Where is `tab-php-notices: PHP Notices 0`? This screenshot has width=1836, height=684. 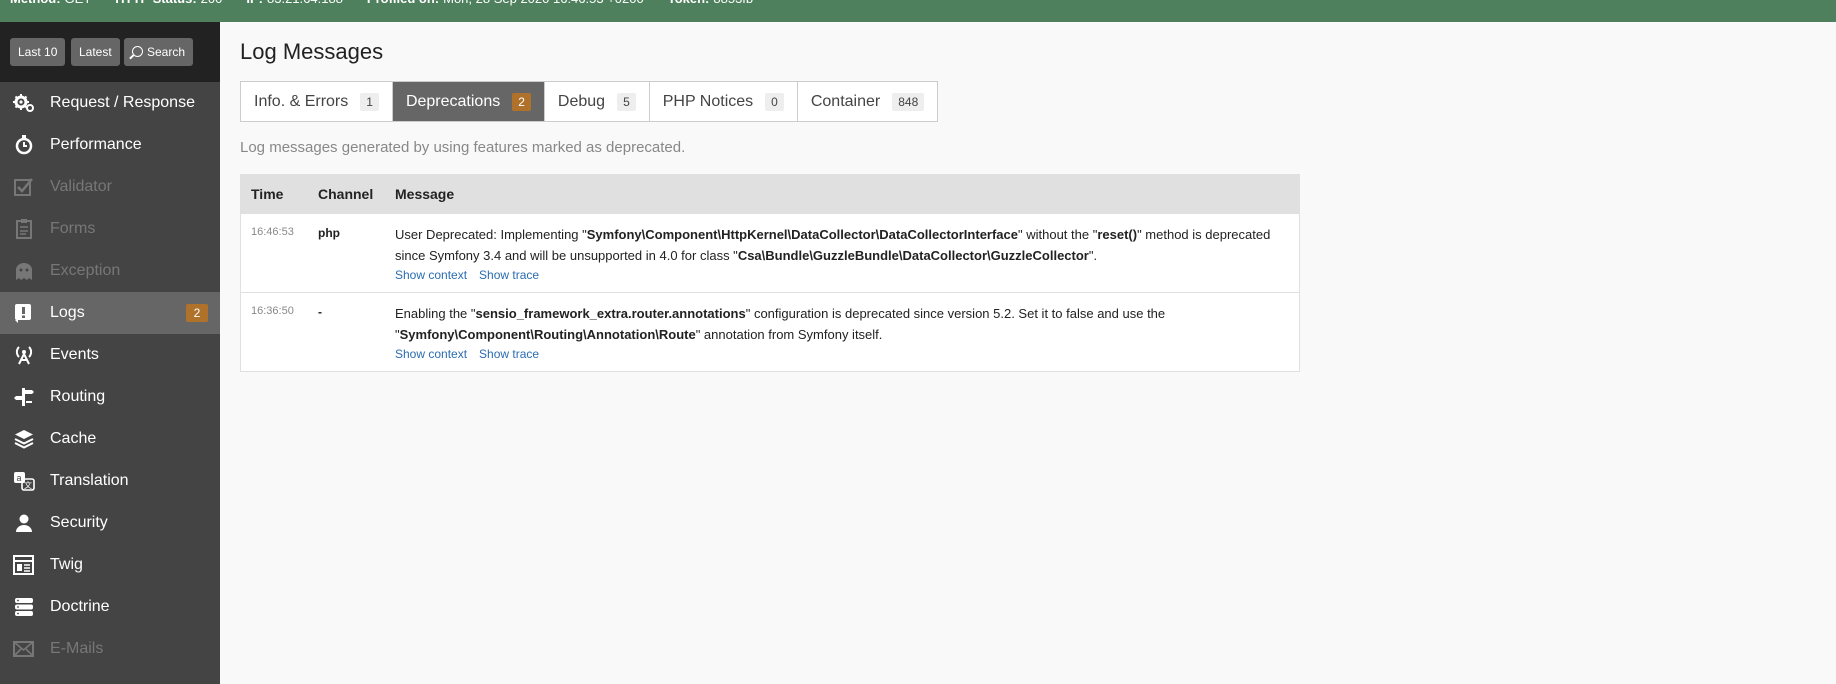
tab-php-notices: PHP Notices 0 is located at coordinates (724, 101).